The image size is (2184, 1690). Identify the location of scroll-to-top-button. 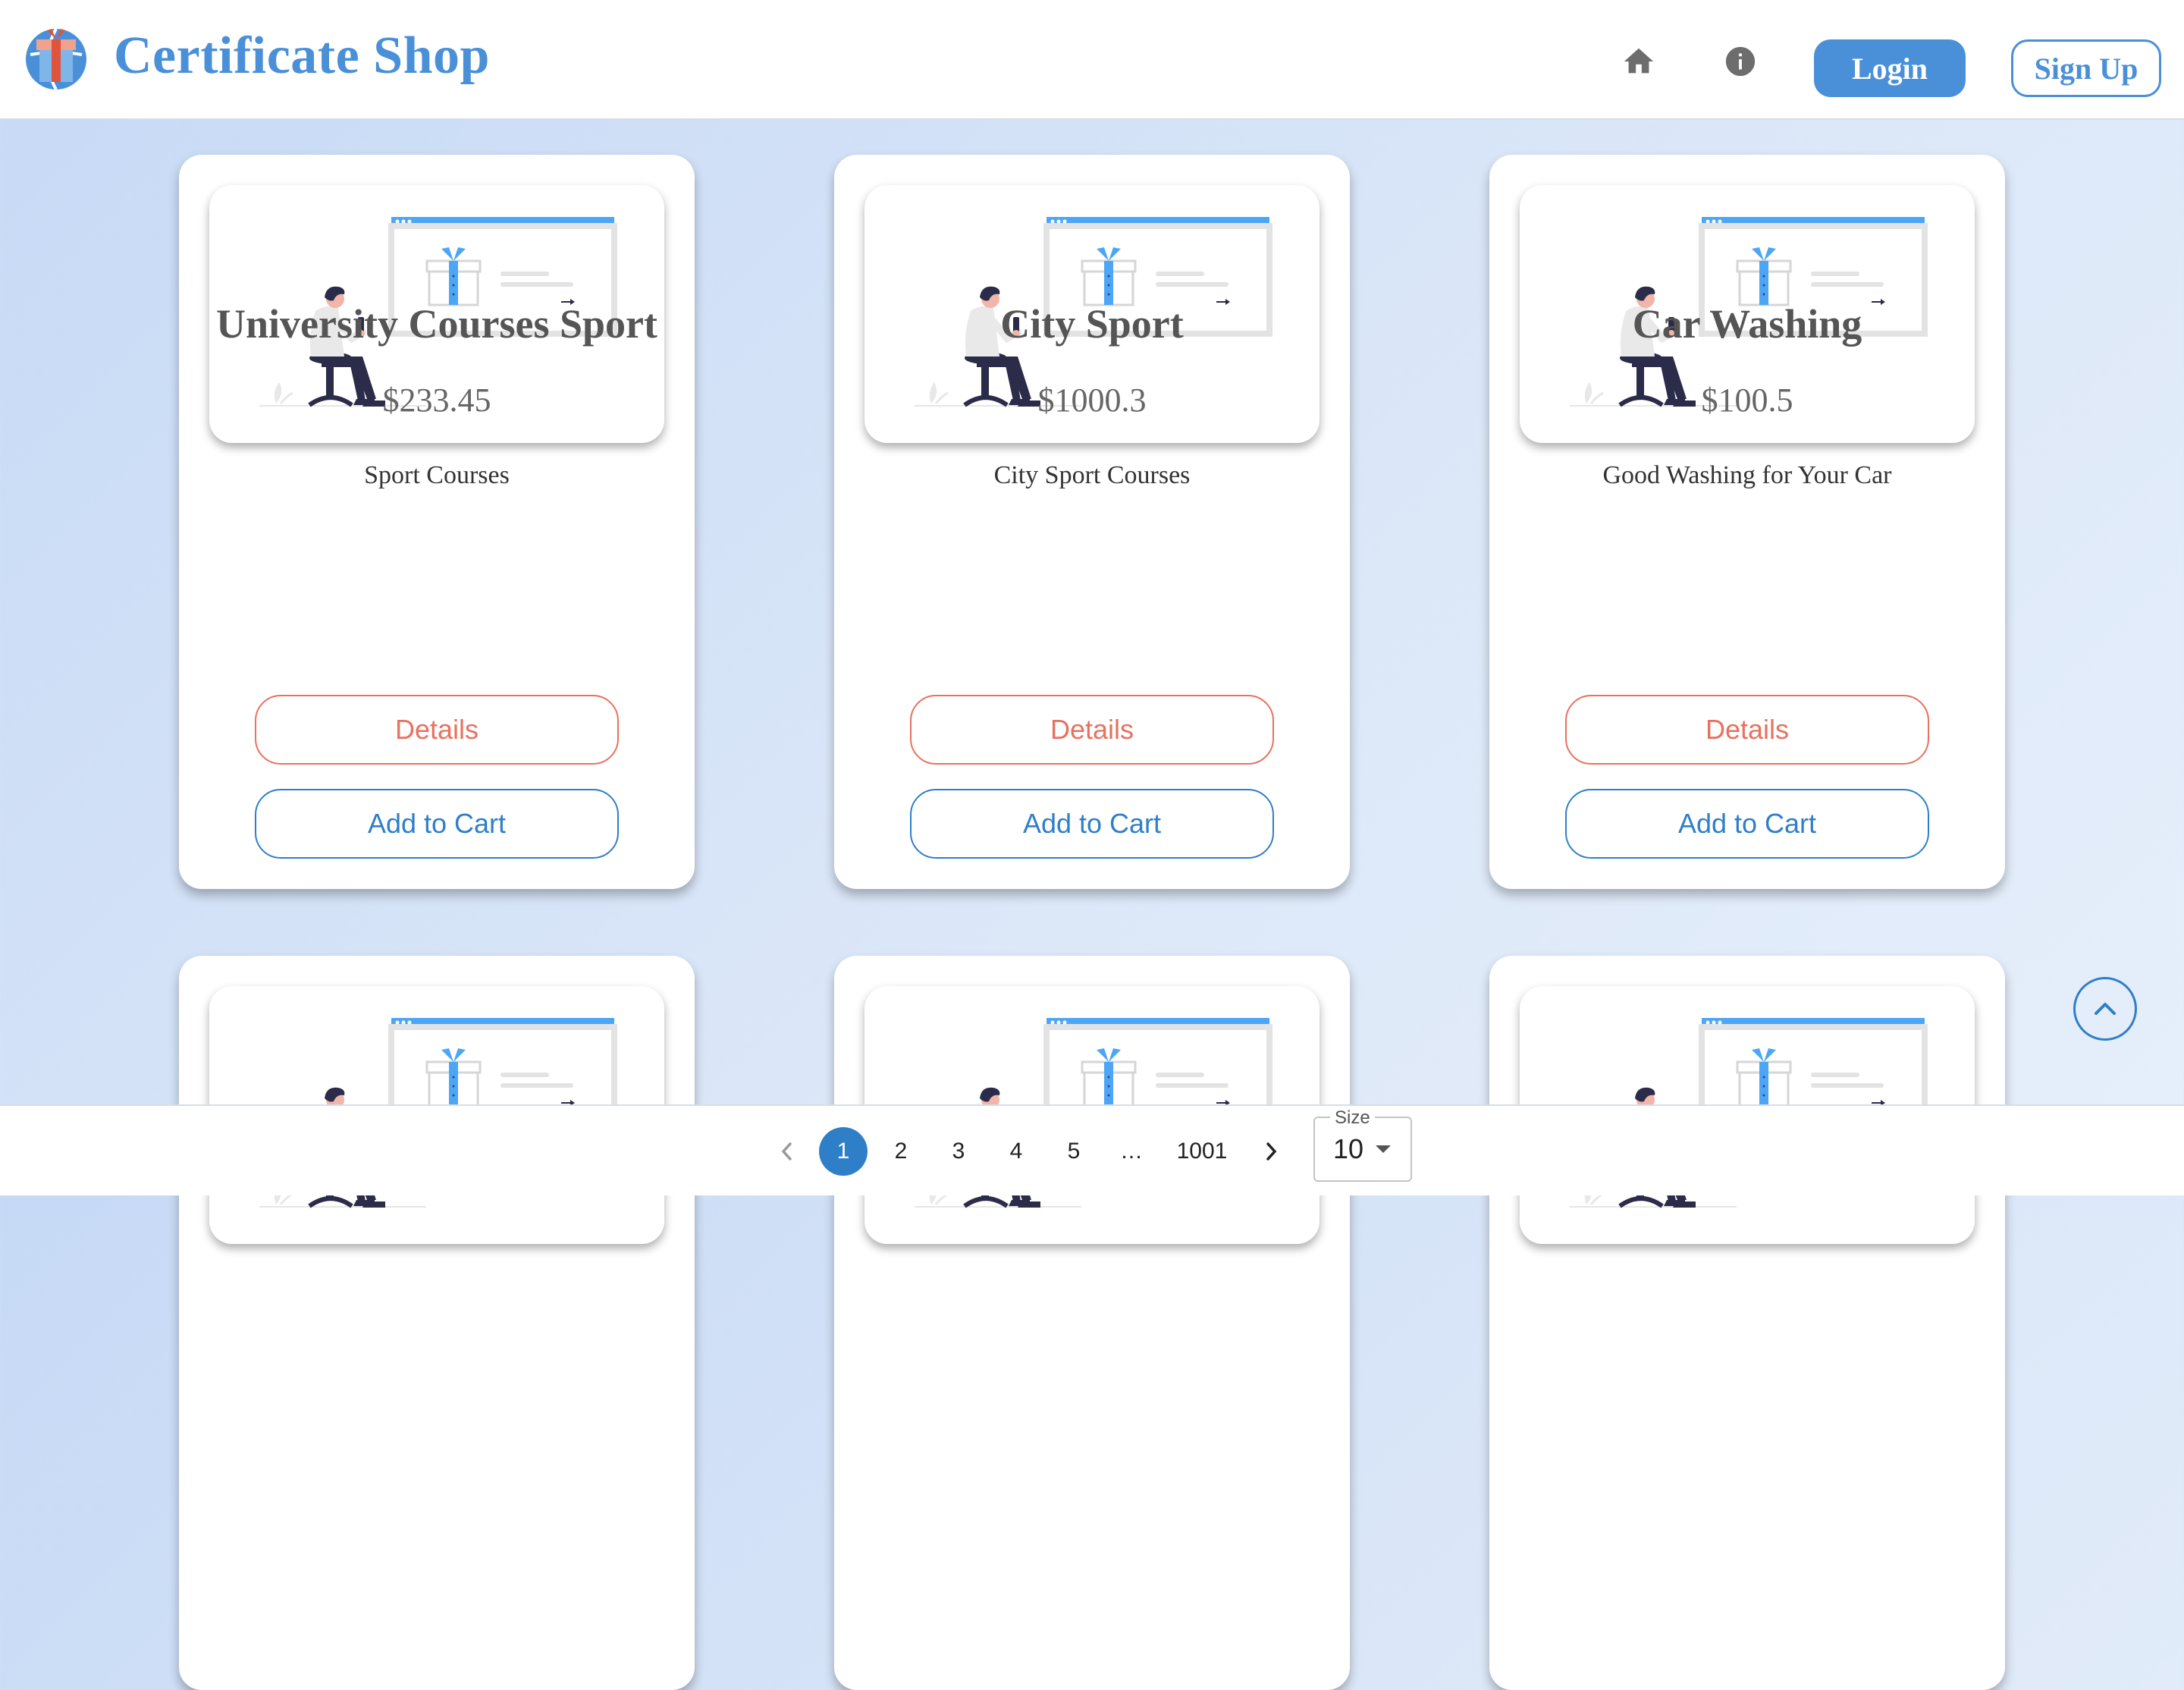
(2105, 1009).